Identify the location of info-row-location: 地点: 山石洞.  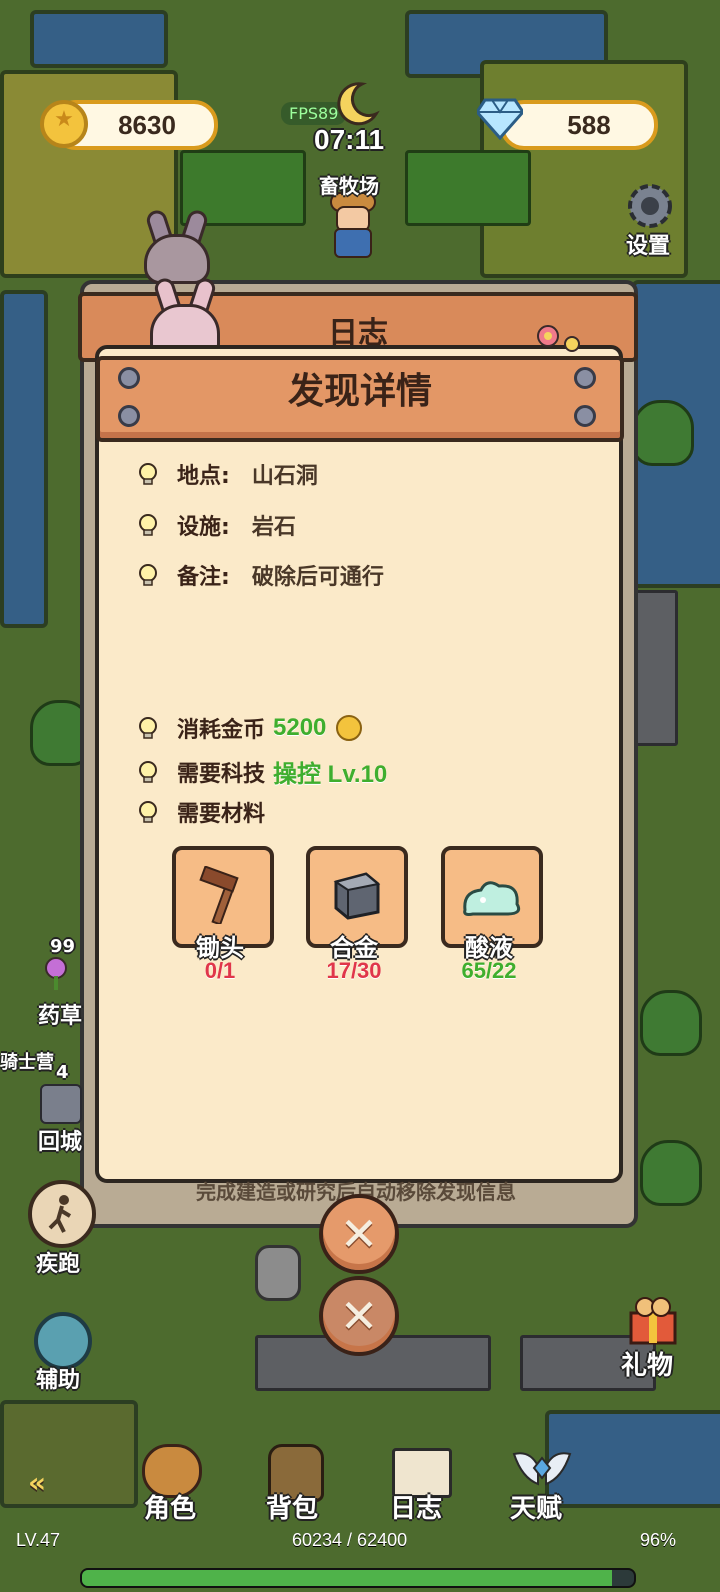
(226, 474).